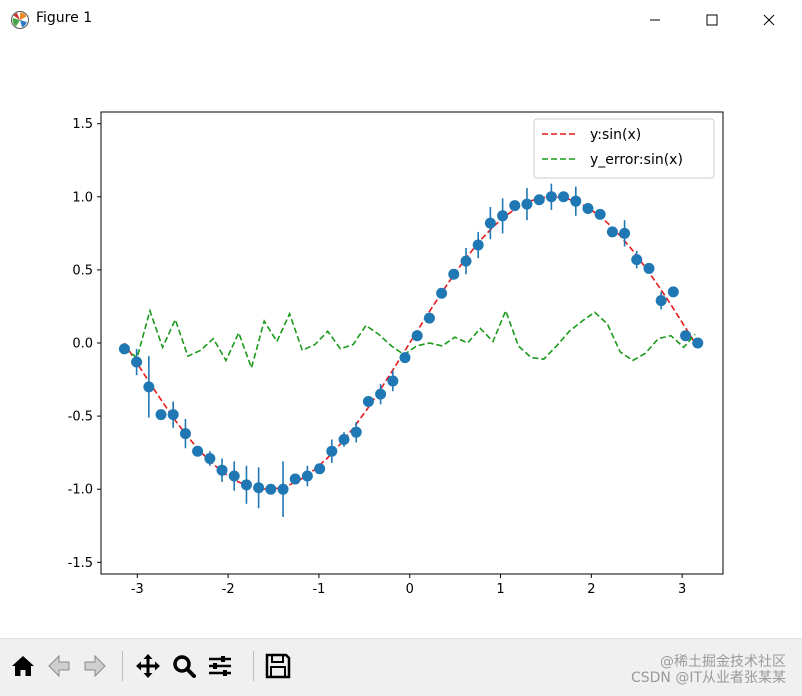  I want to click on legend-label: y:sin(x), so click(615, 135).